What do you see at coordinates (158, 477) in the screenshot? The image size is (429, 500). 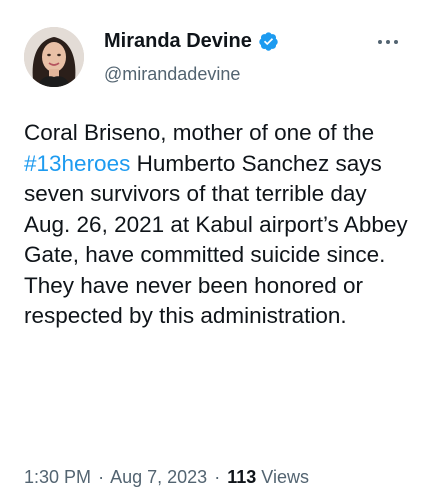 I see `tweet-date: Aug 7, 2023` at bounding box center [158, 477].